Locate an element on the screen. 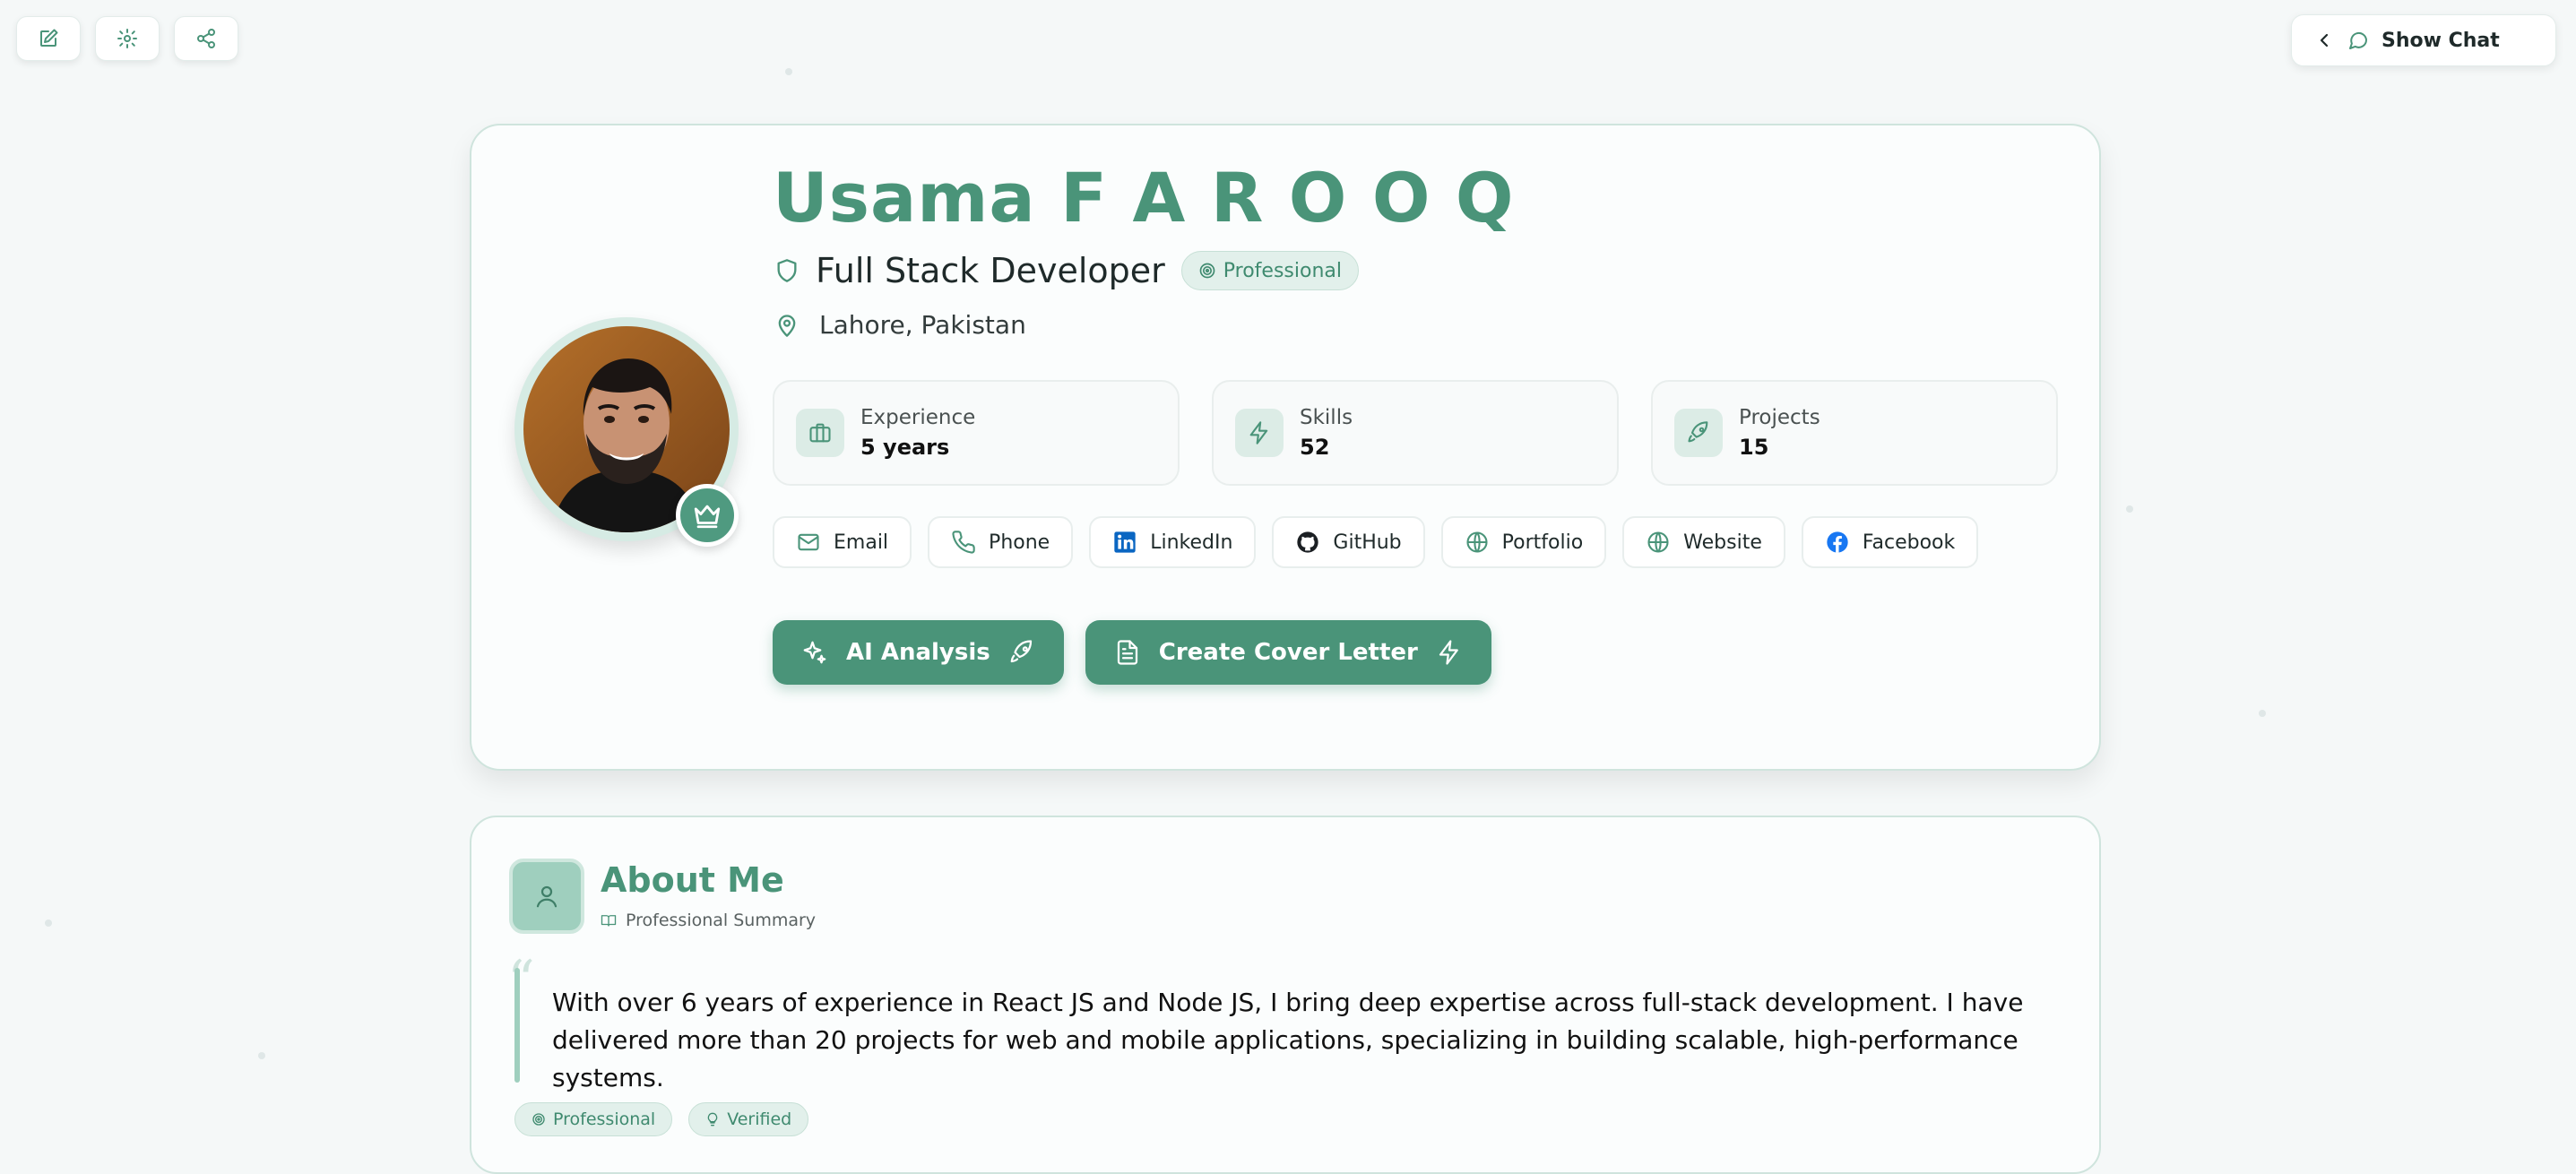 The image size is (2576, 1174). facebook-link: Facebook is located at coordinates (1890, 542).